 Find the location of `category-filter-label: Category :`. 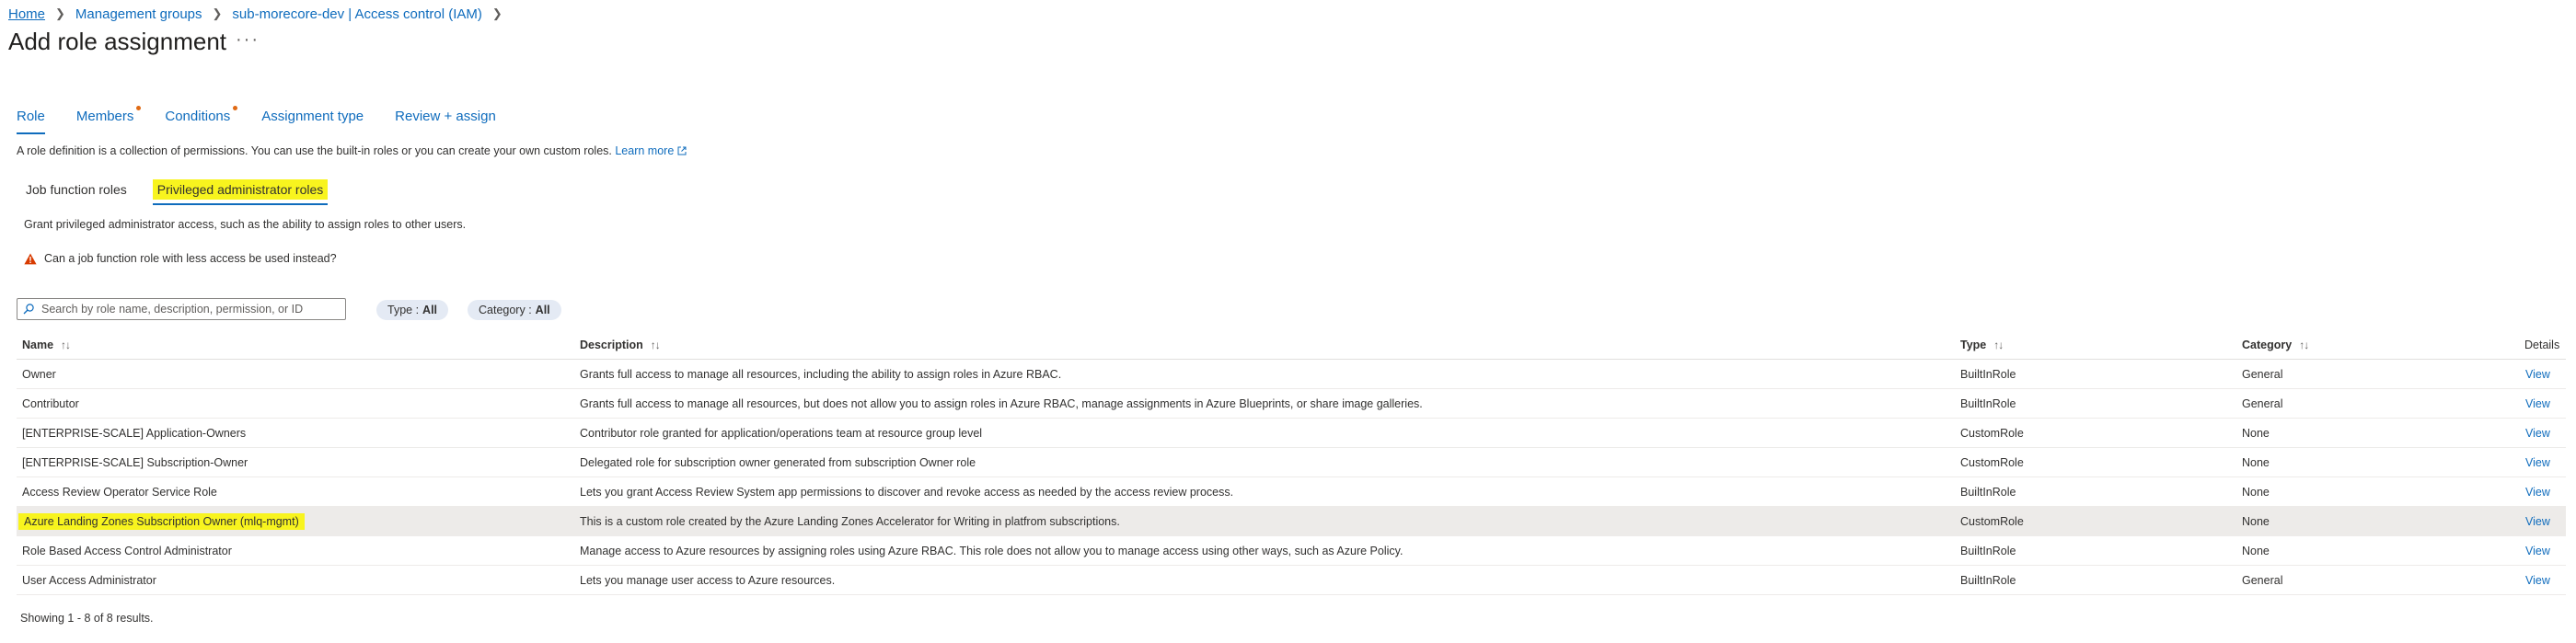

category-filter-label: Category : is located at coordinates (506, 310).